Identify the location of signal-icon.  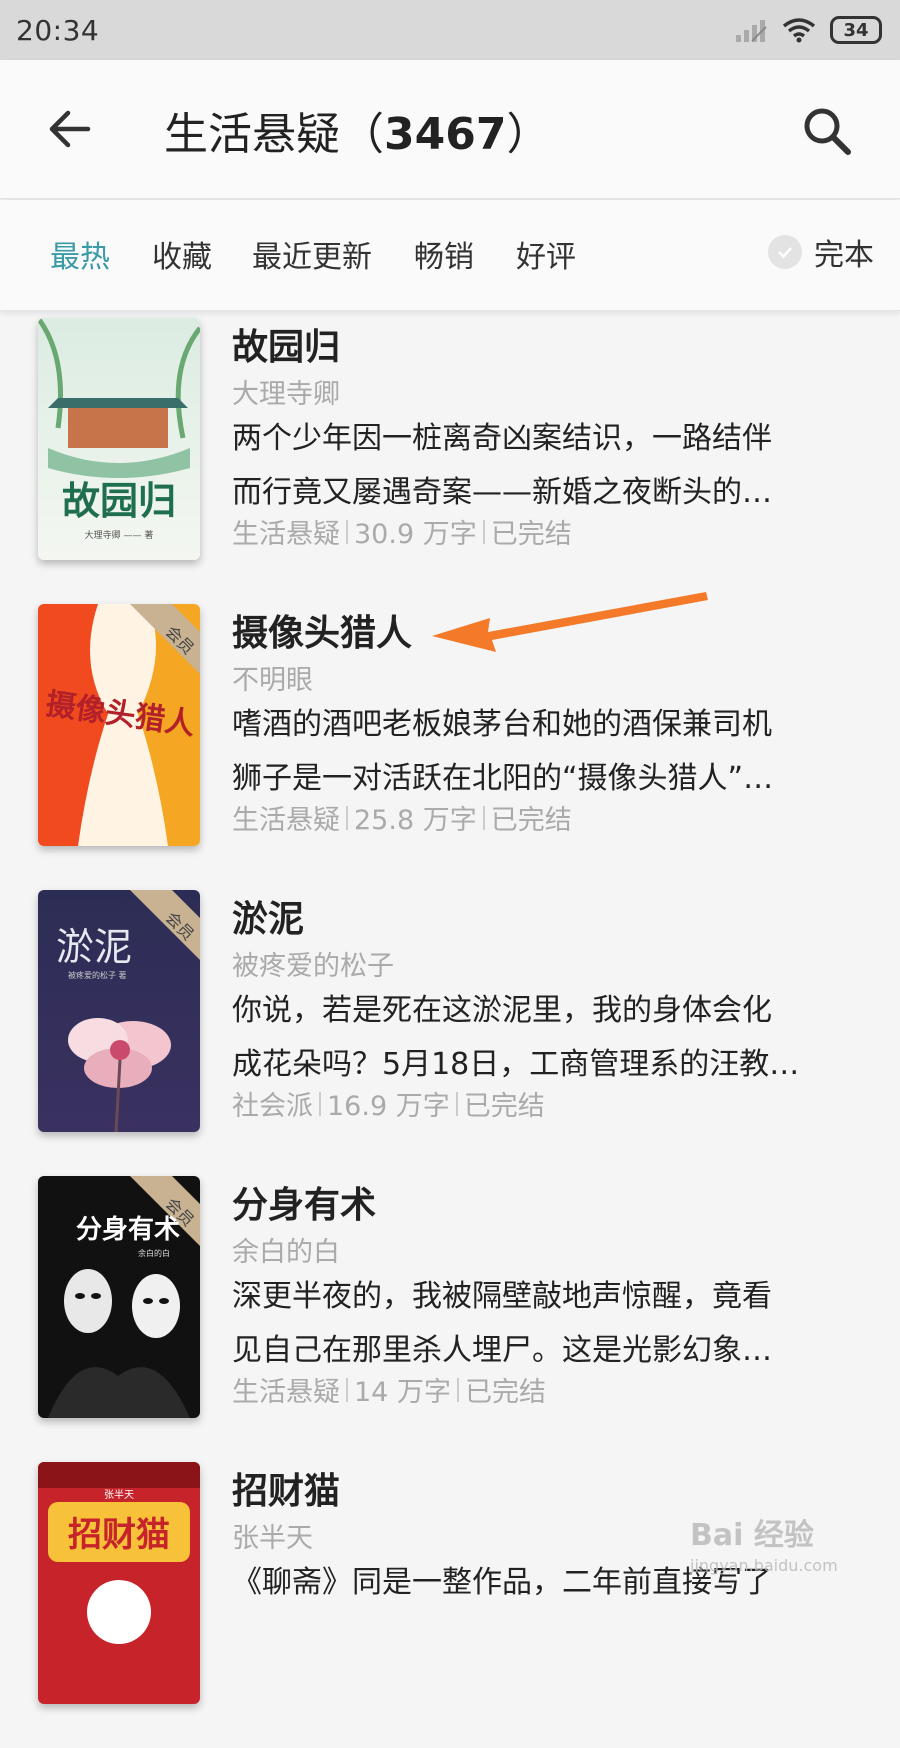
(751, 31).